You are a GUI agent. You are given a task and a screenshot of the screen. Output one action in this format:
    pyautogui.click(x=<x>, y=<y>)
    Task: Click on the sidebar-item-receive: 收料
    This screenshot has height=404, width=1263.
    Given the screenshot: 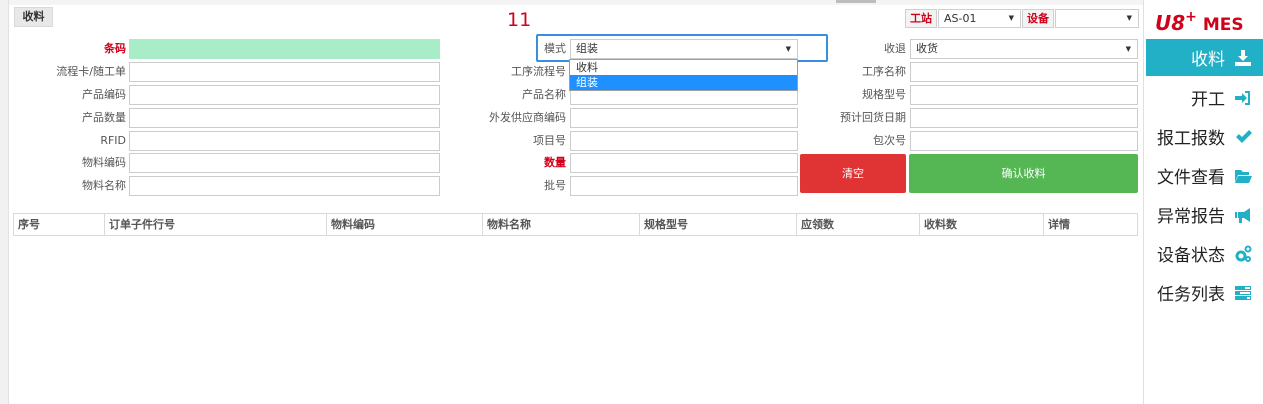 What is the action you would take?
    pyautogui.click(x=1204, y=57)
    